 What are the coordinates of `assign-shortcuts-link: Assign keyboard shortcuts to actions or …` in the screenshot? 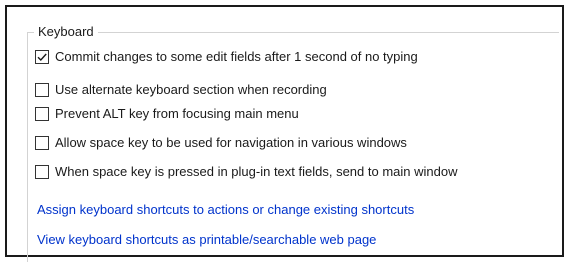 It's located at (225, 210).